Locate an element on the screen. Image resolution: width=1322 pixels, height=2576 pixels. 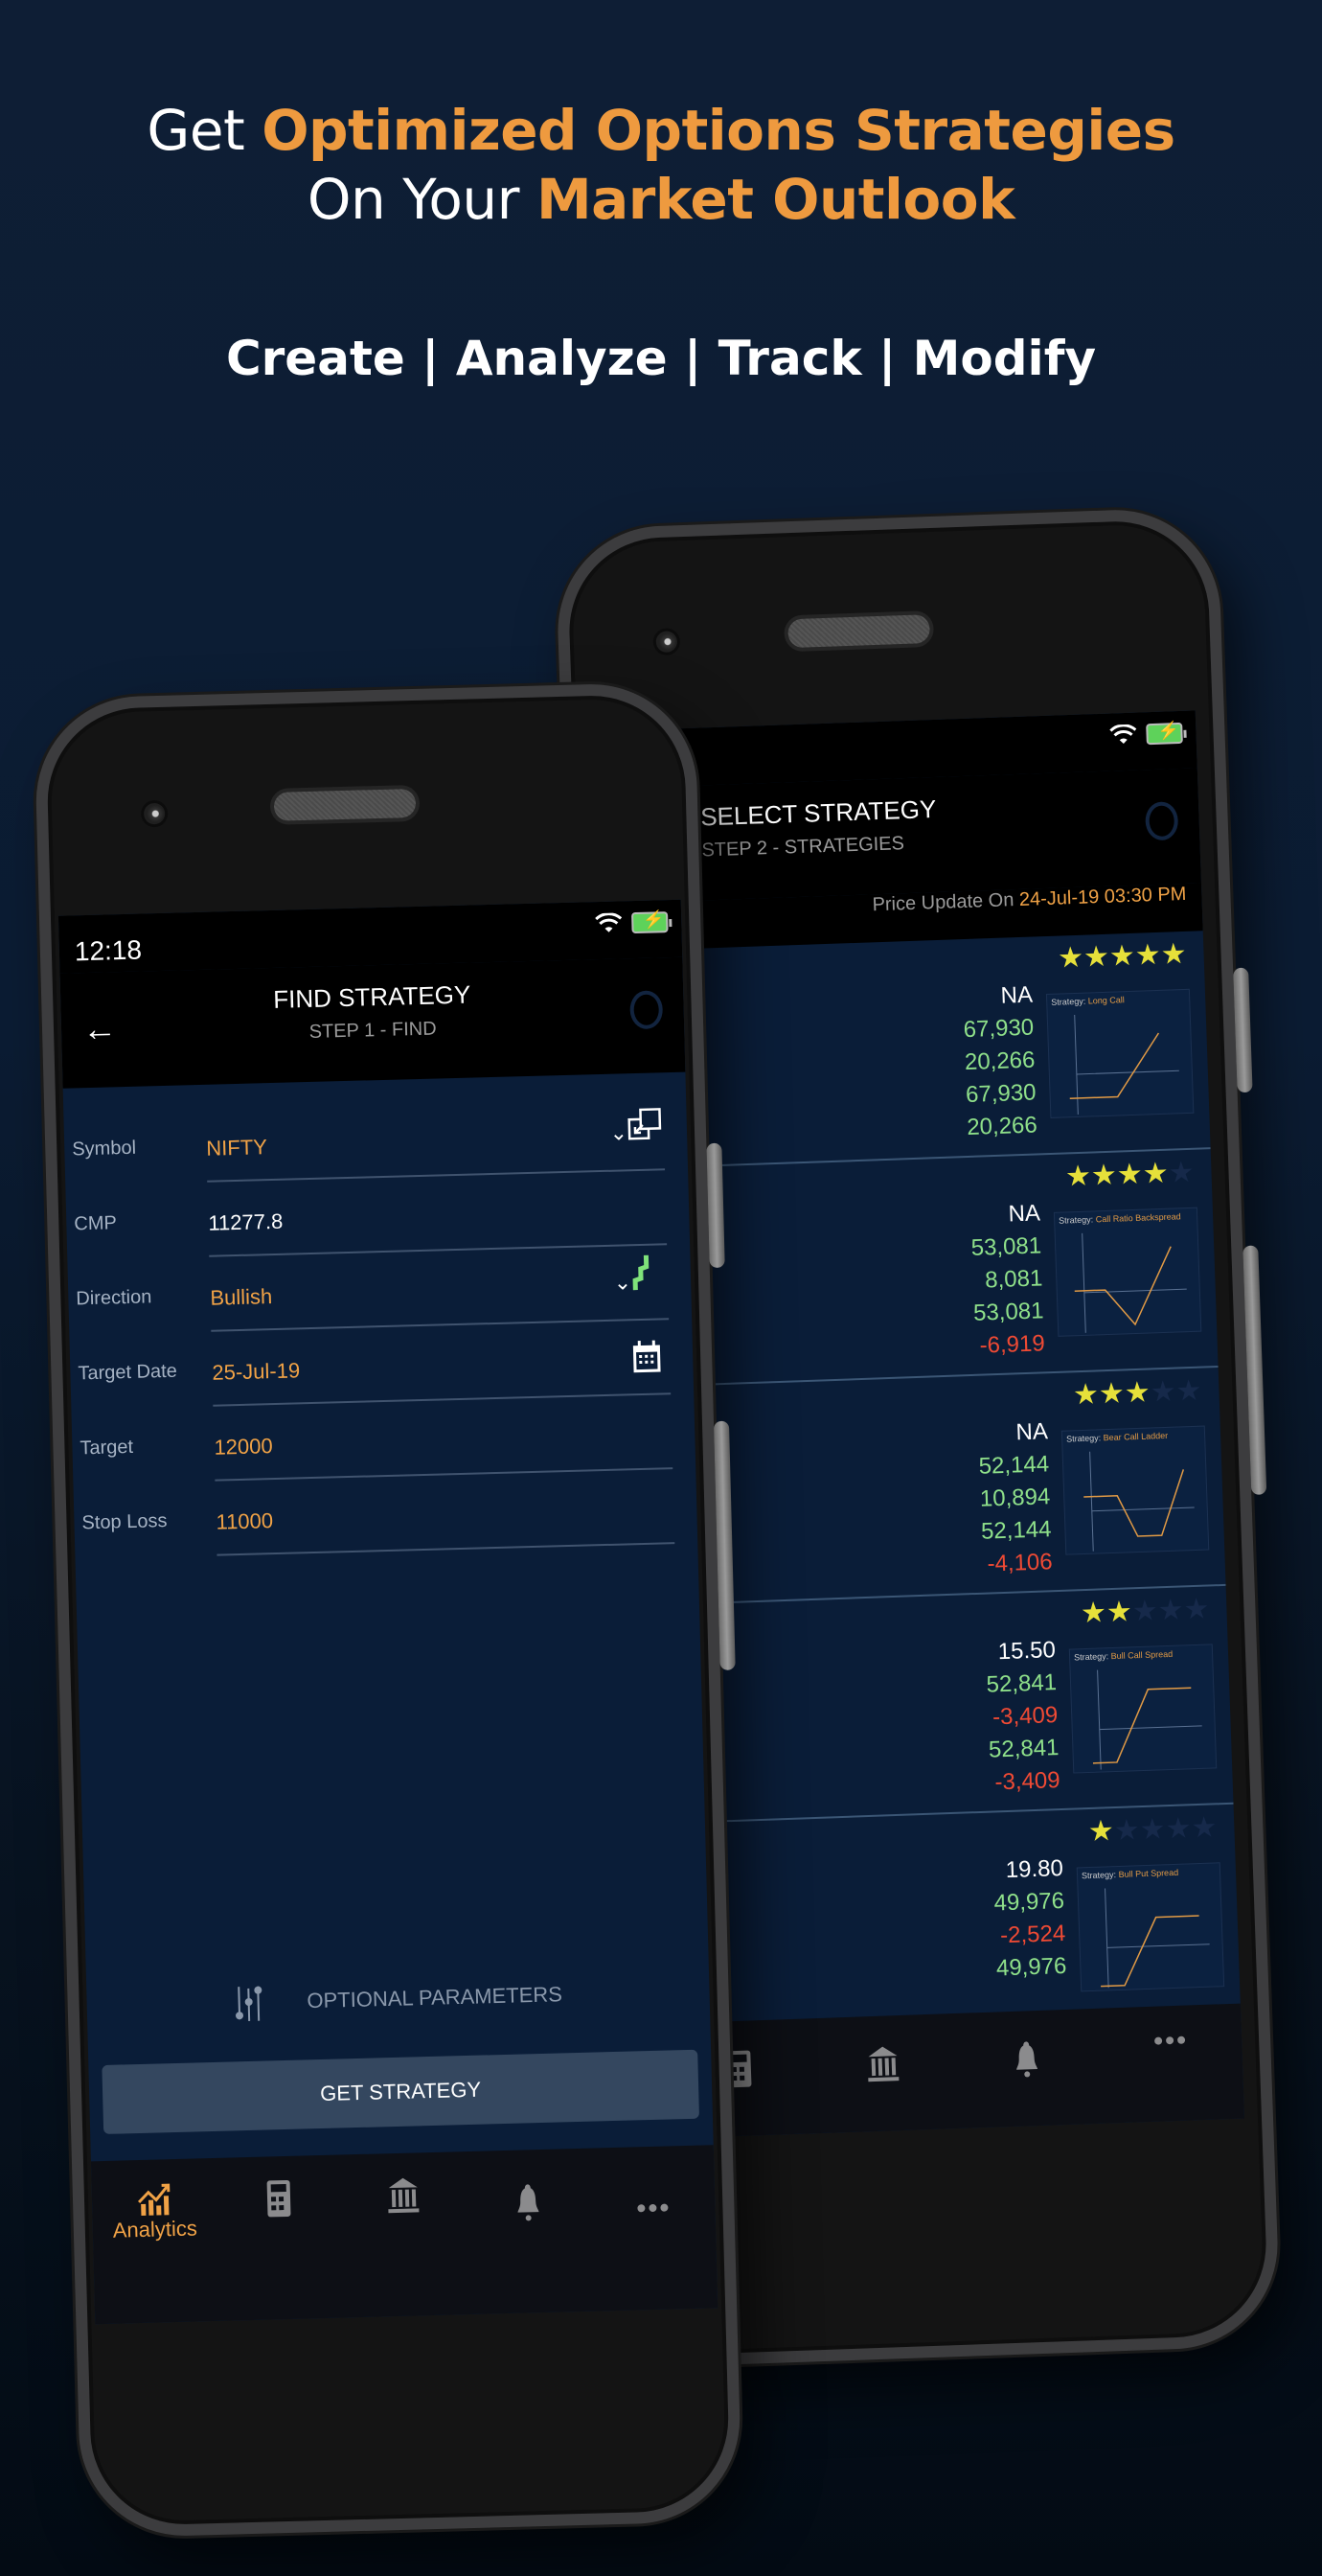
nav-analytics-label: Analytics is located at coordinates (155, 2229).